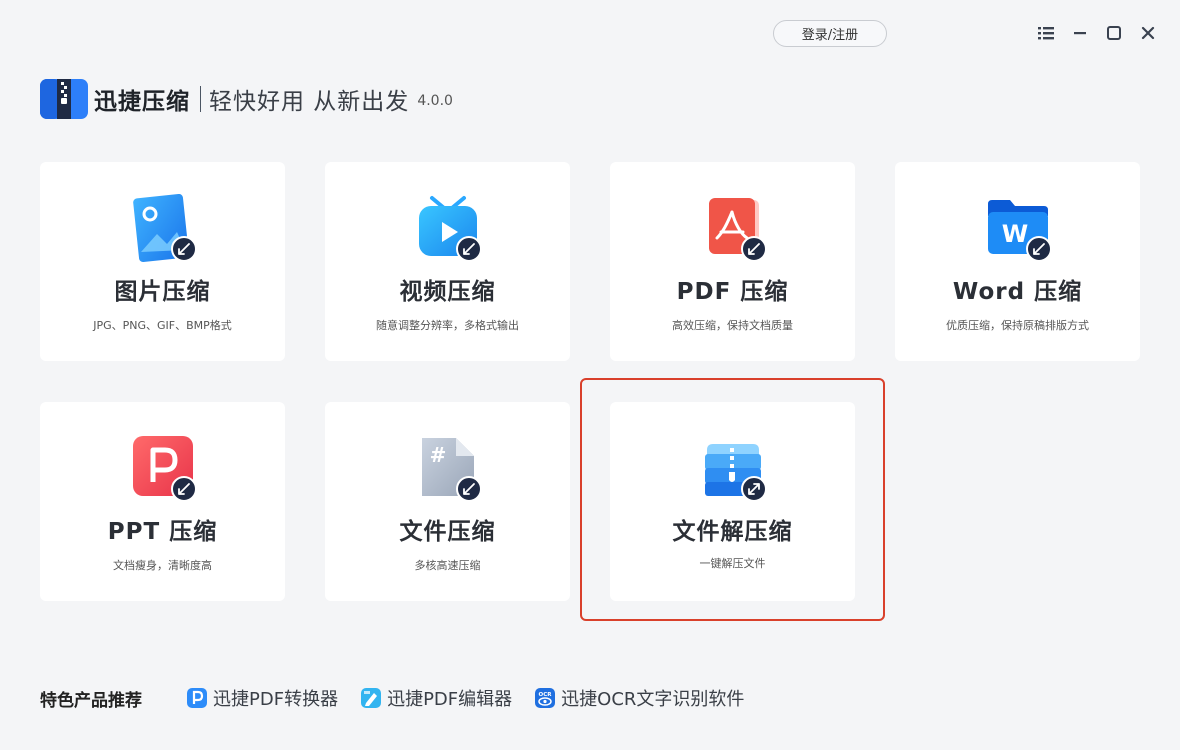 This screenshot has height=750, width=1180. I want to click on brand-divider, so click(200, 99).